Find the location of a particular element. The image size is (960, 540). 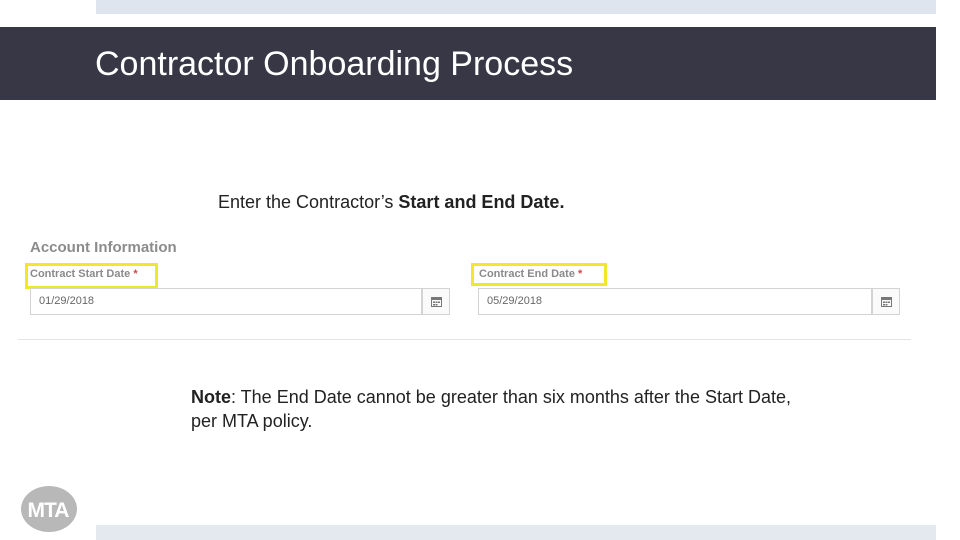

contract-start-date-label: Contract Start Date * is located at coordinates (84, 274).